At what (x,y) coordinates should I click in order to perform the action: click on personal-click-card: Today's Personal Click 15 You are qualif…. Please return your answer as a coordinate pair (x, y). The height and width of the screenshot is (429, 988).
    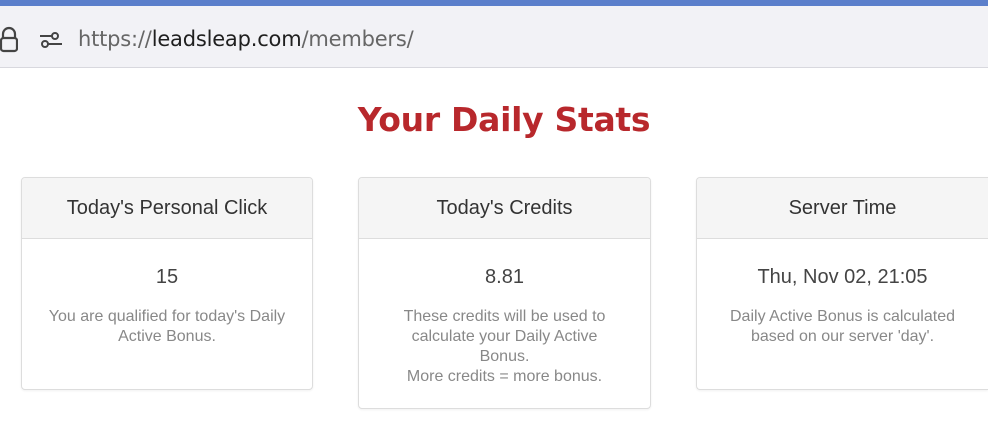
    Looking at the image, I should click on (167, 283).